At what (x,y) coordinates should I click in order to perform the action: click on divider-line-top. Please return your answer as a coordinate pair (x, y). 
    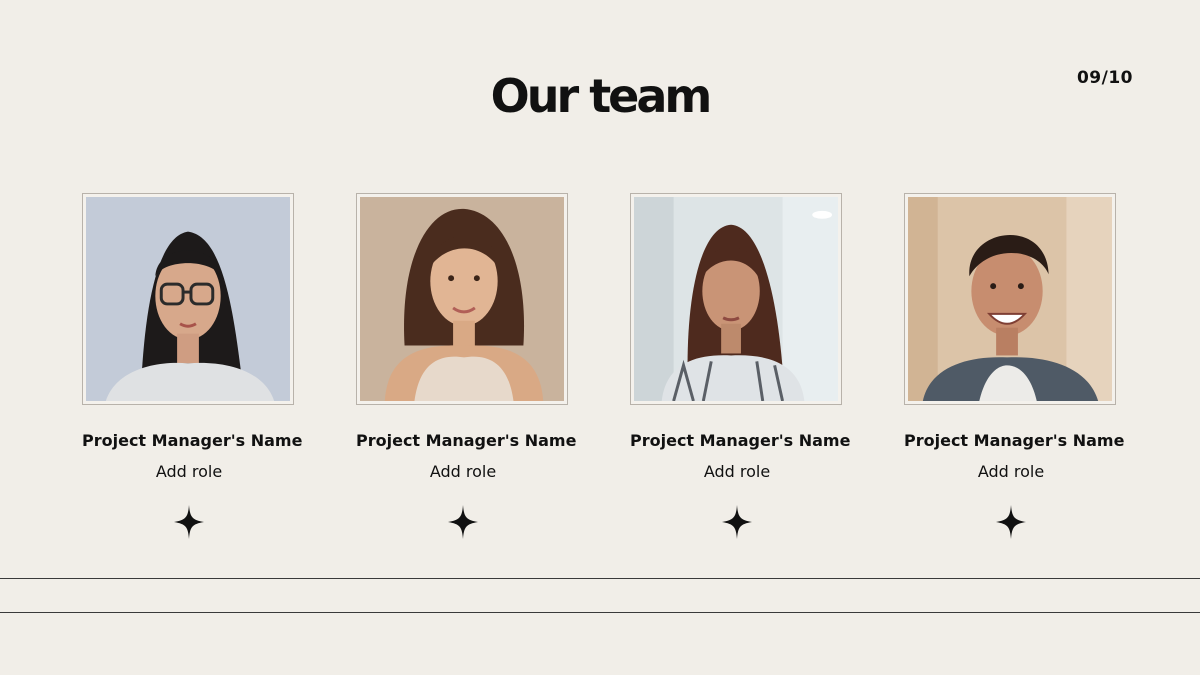
    Looking at the image, I should click on (600, 578).